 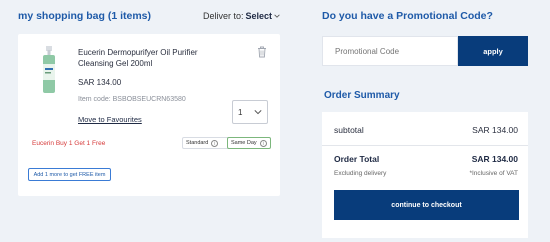 I want to click on item-code: Item code: BSBOBSEUCRN63580, so click(x=132, y=99).